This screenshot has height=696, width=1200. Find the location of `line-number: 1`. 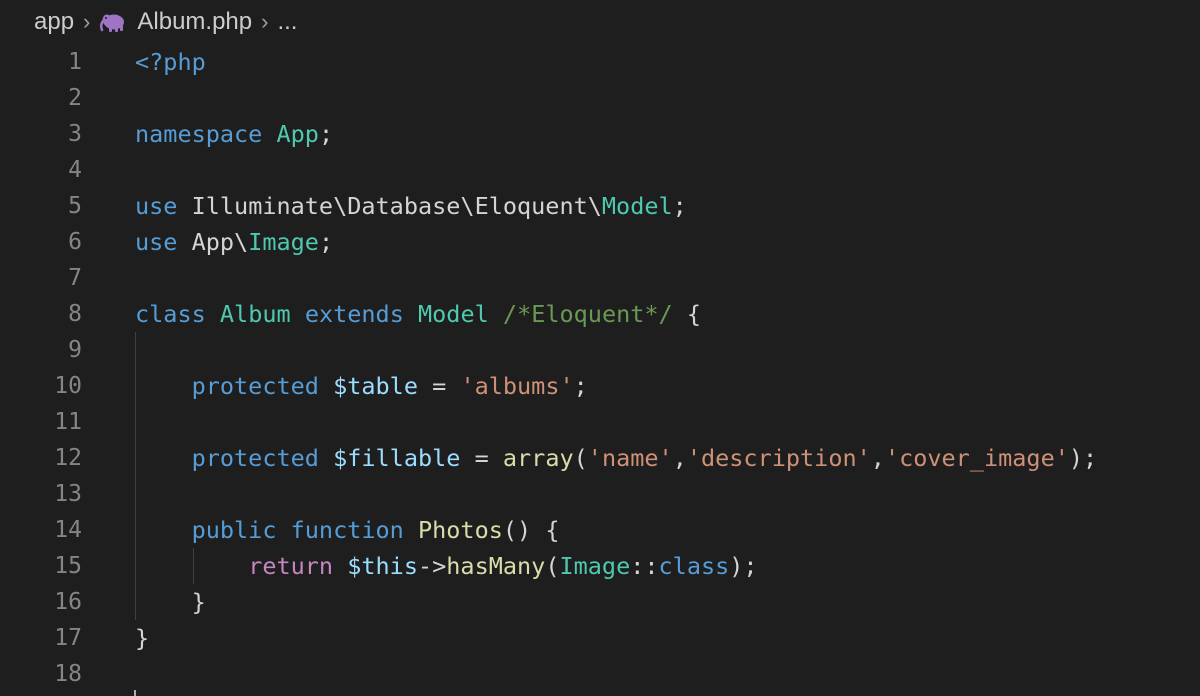

line-number: 1 is located at coordinates (42, 62).